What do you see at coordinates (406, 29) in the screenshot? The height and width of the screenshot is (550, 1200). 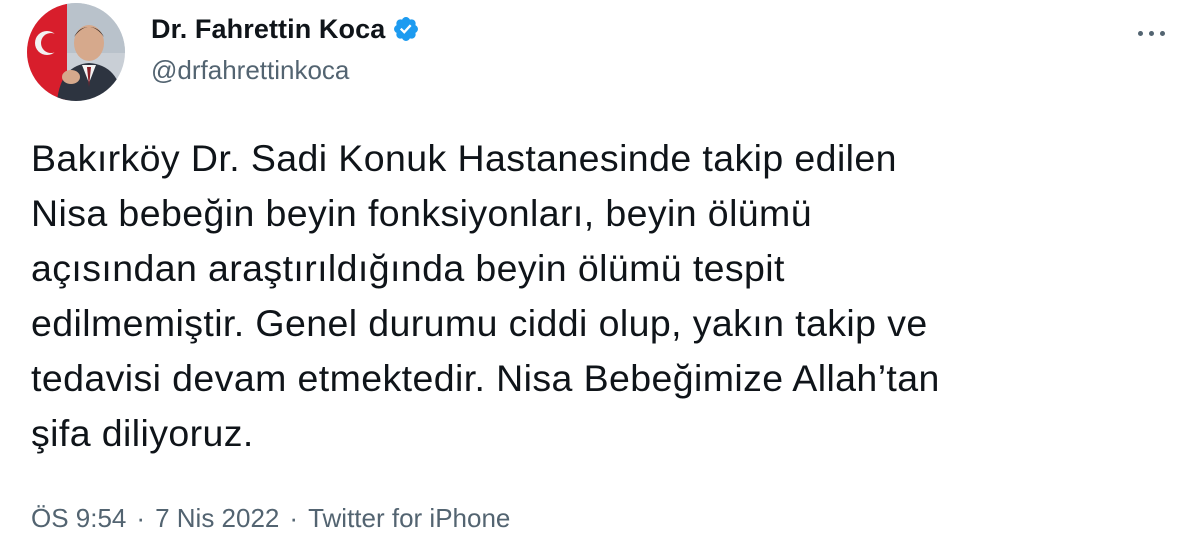 I see `verified-badge-icon` at bounding box center [406, 29].